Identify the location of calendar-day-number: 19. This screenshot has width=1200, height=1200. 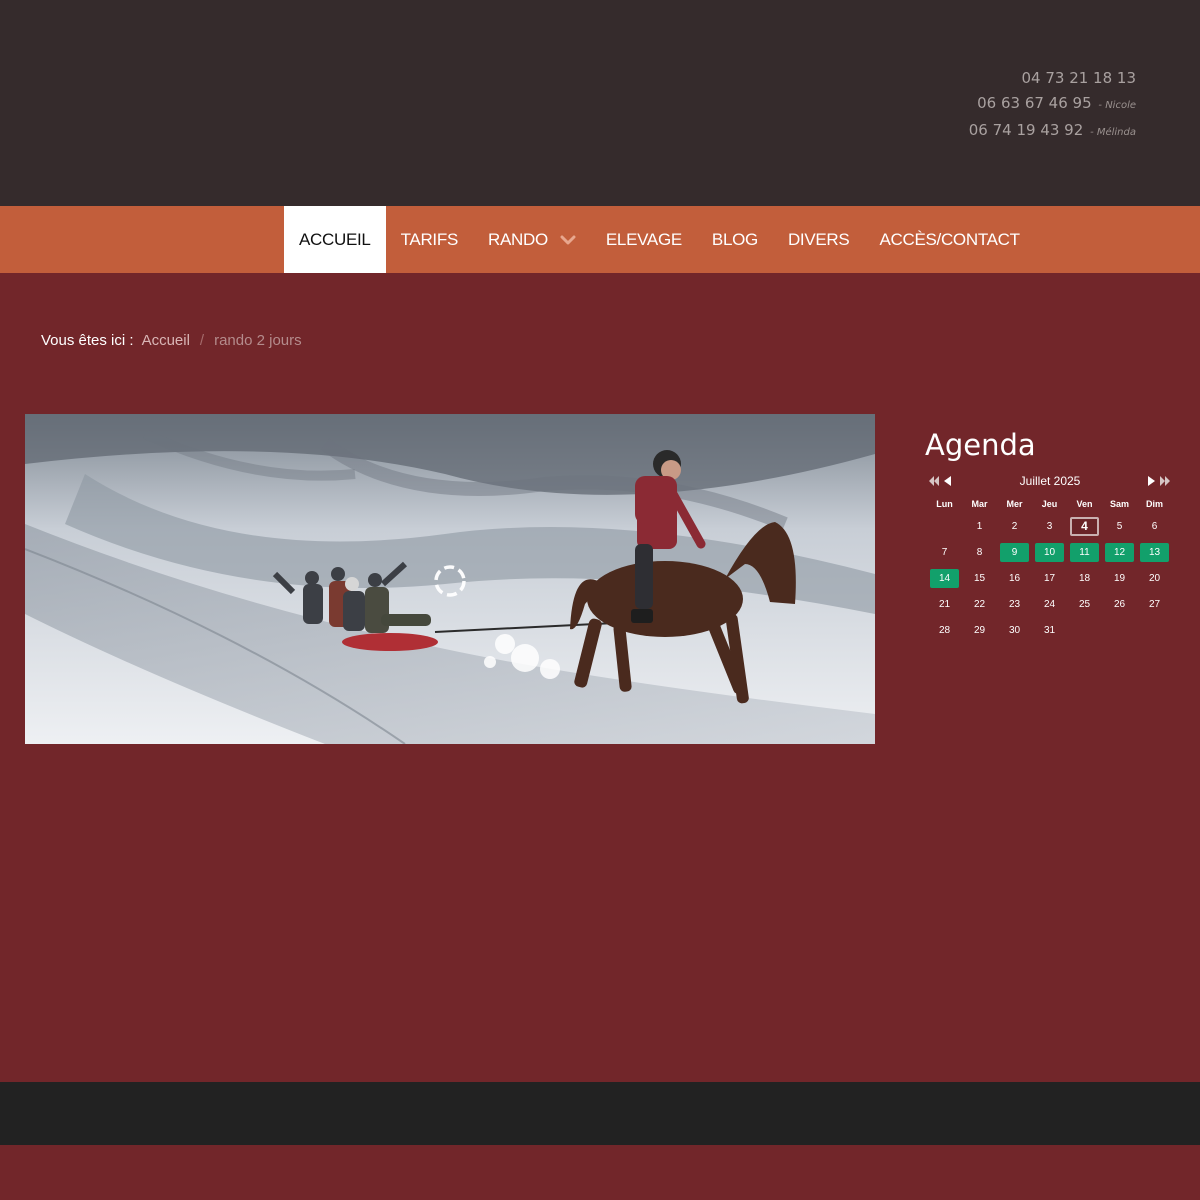
(1119, 578).